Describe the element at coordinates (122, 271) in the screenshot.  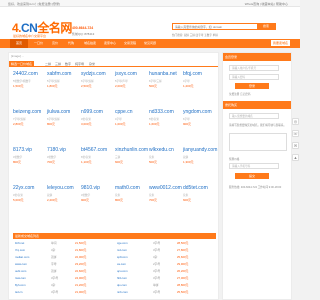
I see `sold-domain: qcu.com` at that location.